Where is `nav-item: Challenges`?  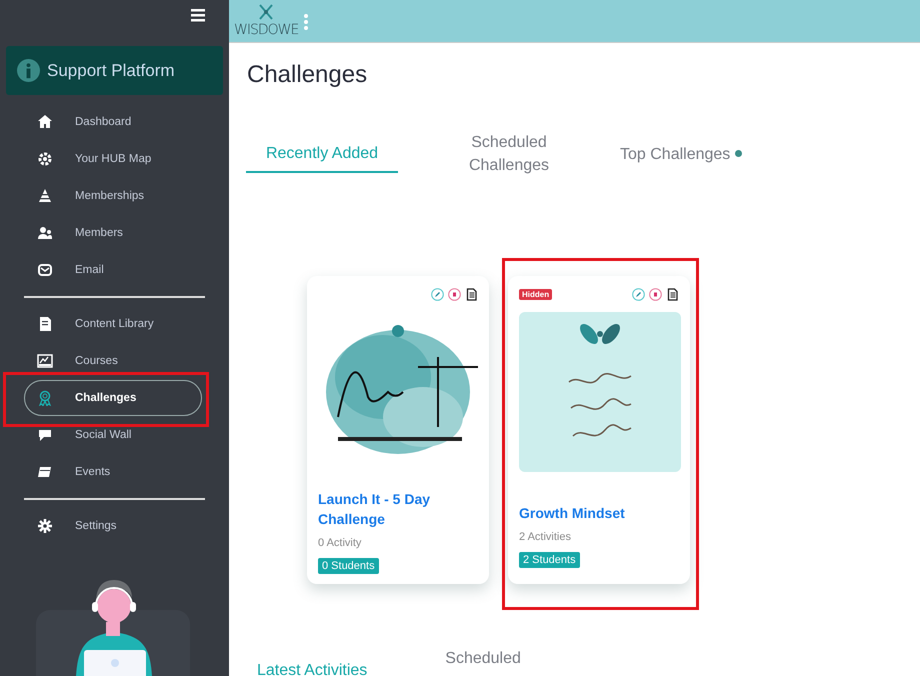
nav-item: Challenges is located at coordinates (113, 398).